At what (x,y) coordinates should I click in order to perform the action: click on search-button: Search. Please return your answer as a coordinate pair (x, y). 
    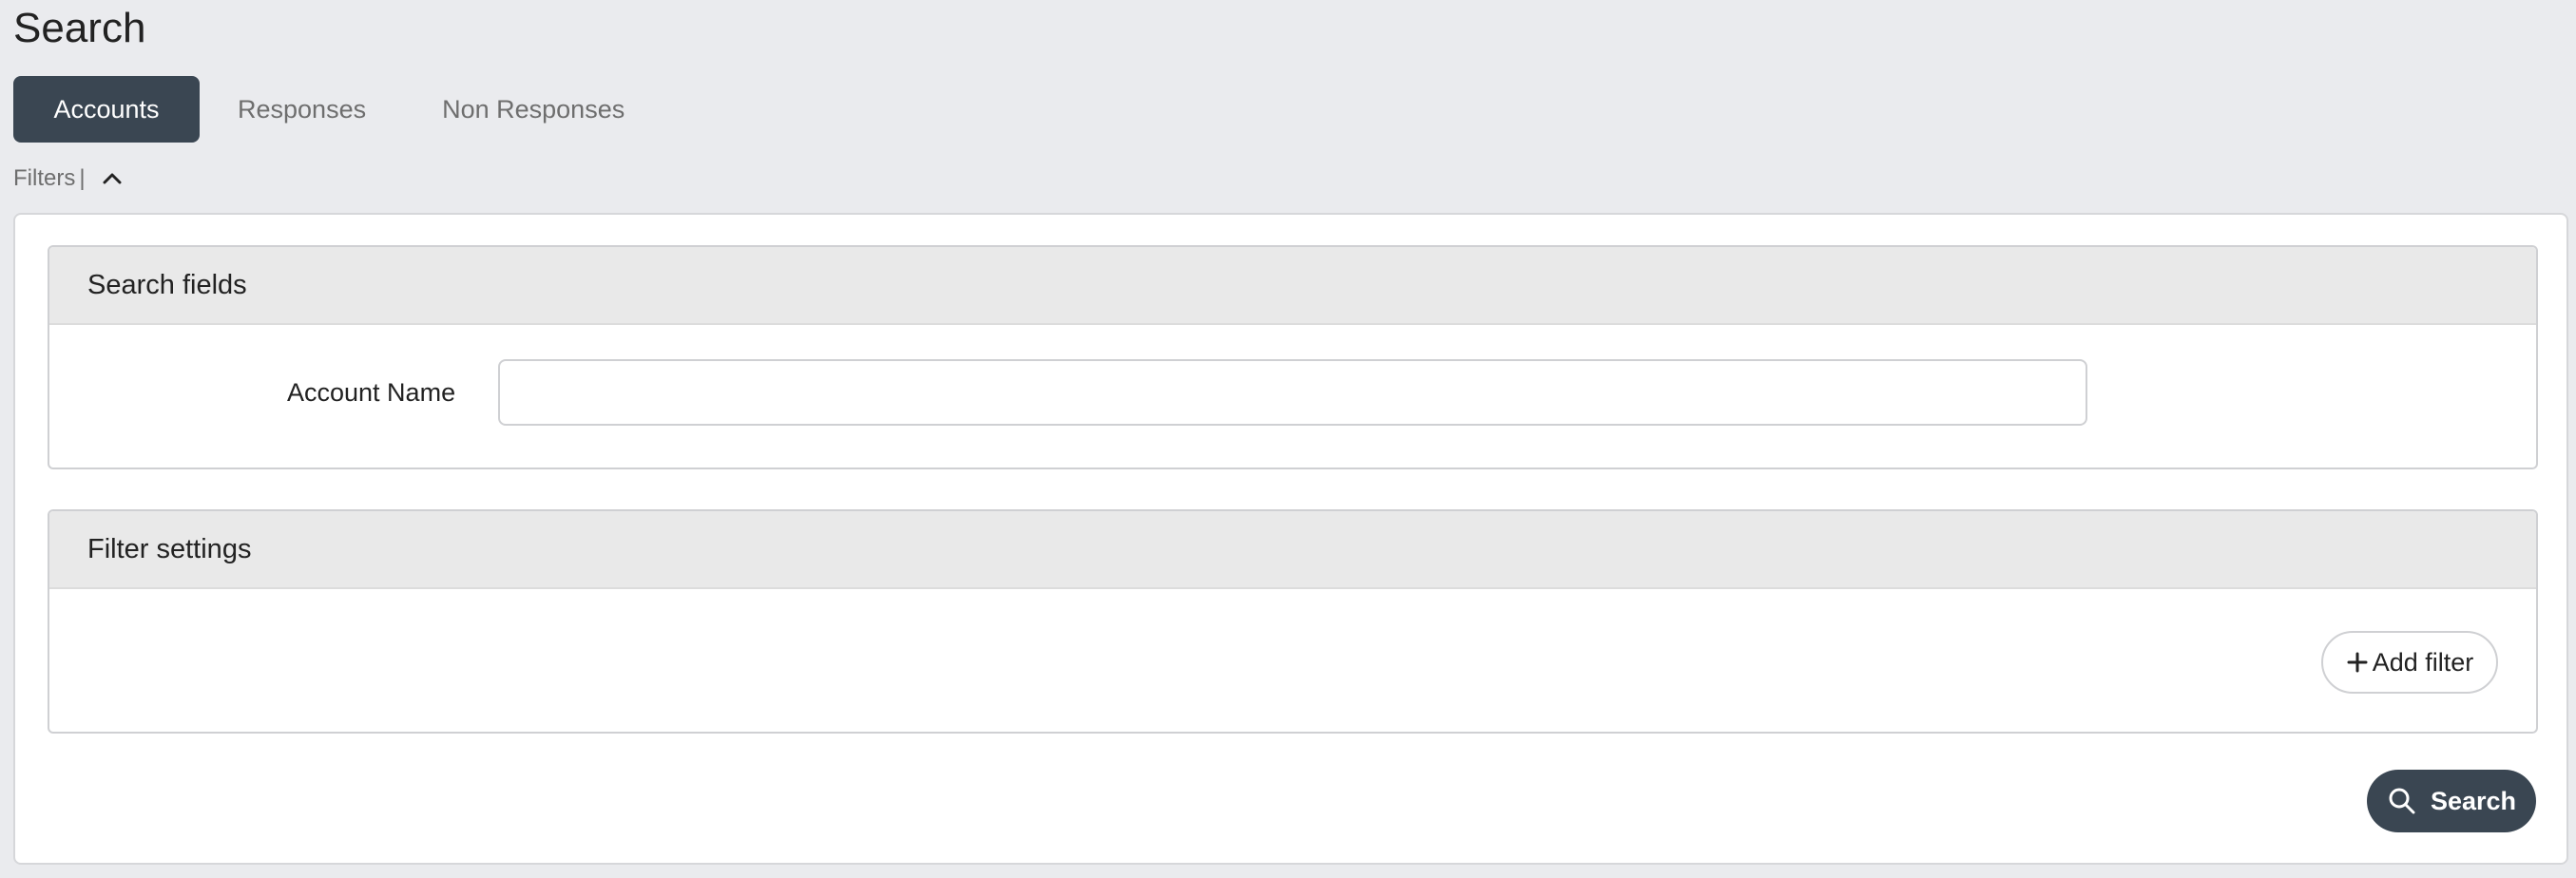
    Looking at the image, I should click on (2451, 801).